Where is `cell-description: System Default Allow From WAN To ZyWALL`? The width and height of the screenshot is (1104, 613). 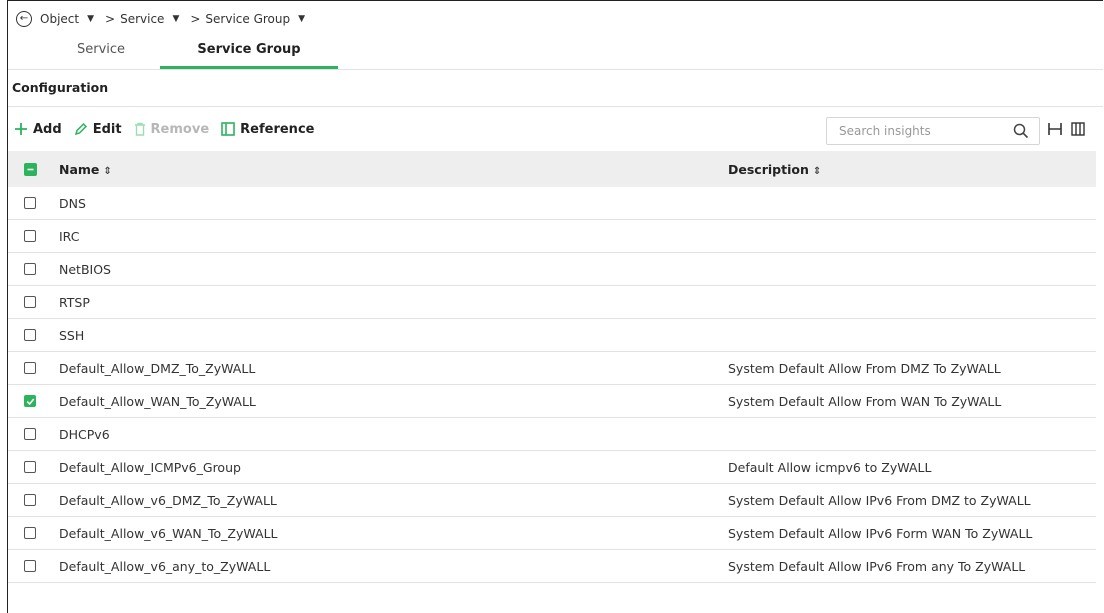 cell-description: System Default Allow From WAN To ZyWALL is located at coordinates (865, 401).